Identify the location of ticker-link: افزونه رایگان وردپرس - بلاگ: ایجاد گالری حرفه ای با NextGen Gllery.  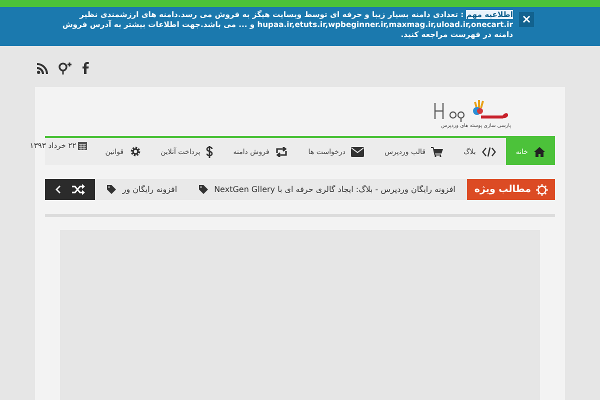
(327, 189).